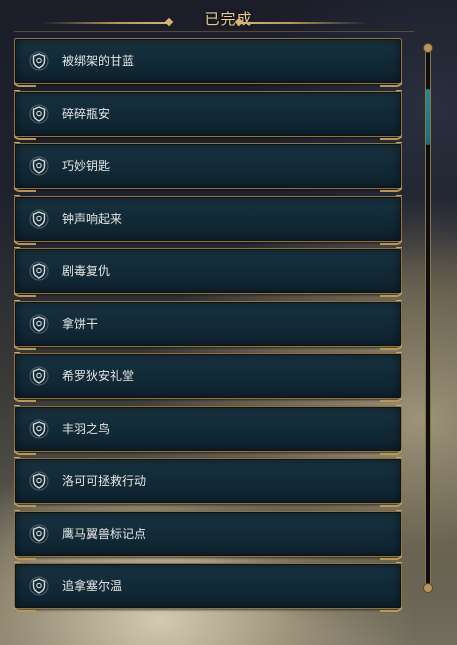 The width and height of the screenshot is (457, 645). I want to click on scrollbar-thumb, so click(428, 117).